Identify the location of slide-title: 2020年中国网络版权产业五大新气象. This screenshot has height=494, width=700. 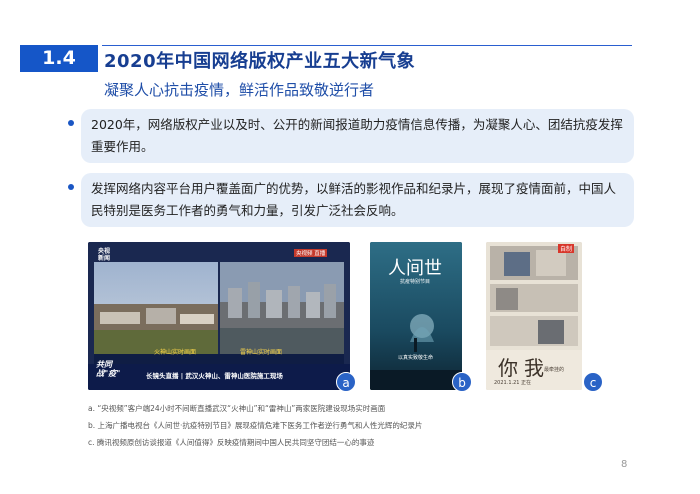
(260, 61).